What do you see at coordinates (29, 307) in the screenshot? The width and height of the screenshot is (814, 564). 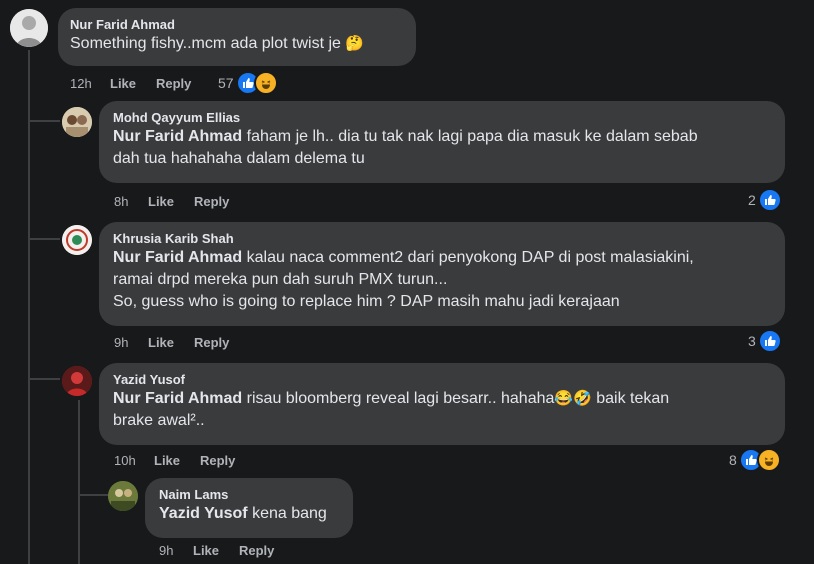 I see `thread-line-main` at bounding box center [29, 307].